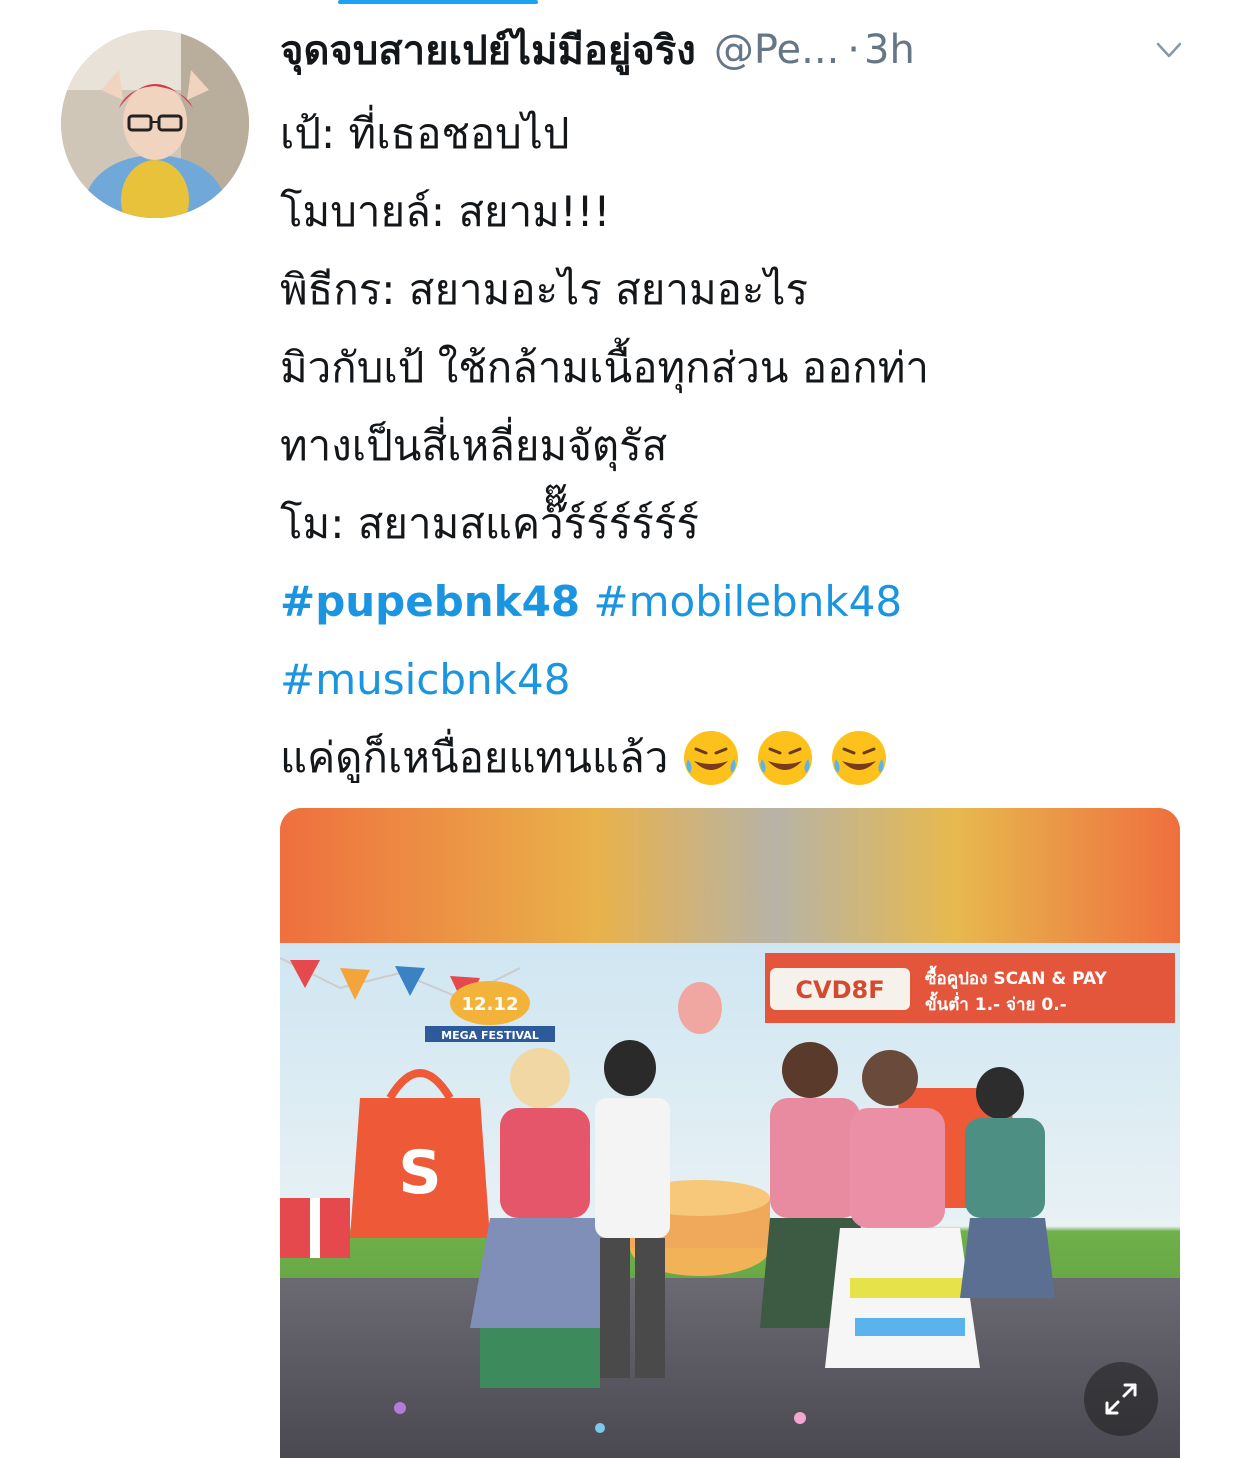  What do you see at coordinates (889, 50) in the screenshot?
I see `timestamp: 3h` at bounding box center [889, 50].